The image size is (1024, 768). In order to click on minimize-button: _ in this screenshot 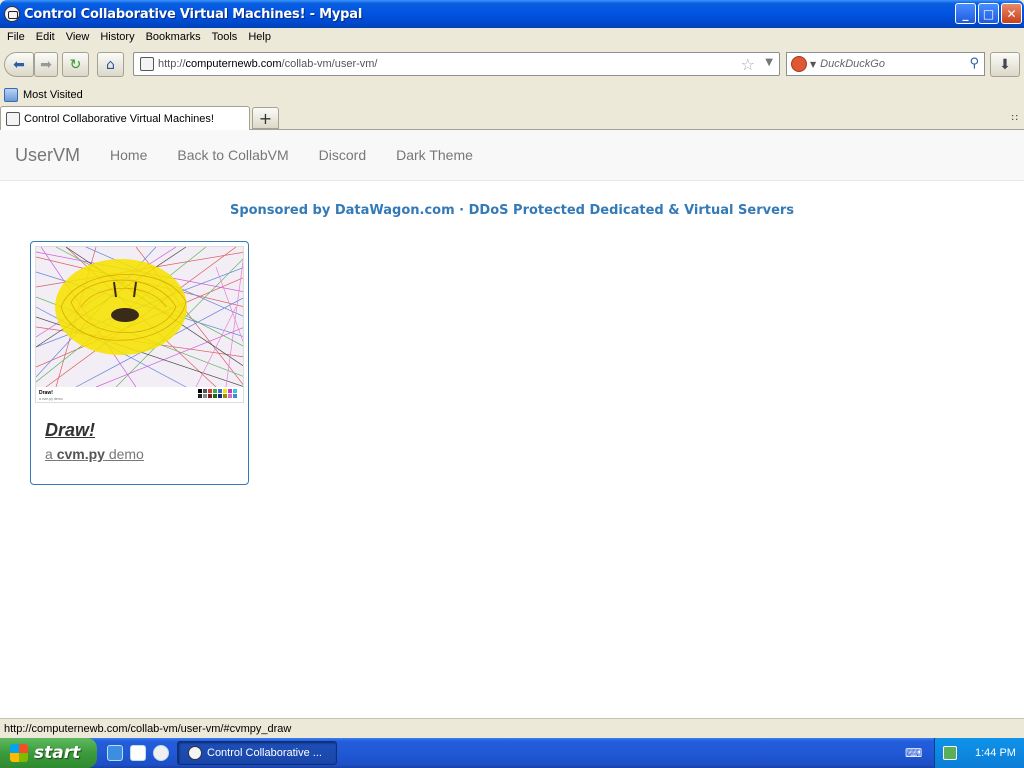, I will do `click(965, 13)`.